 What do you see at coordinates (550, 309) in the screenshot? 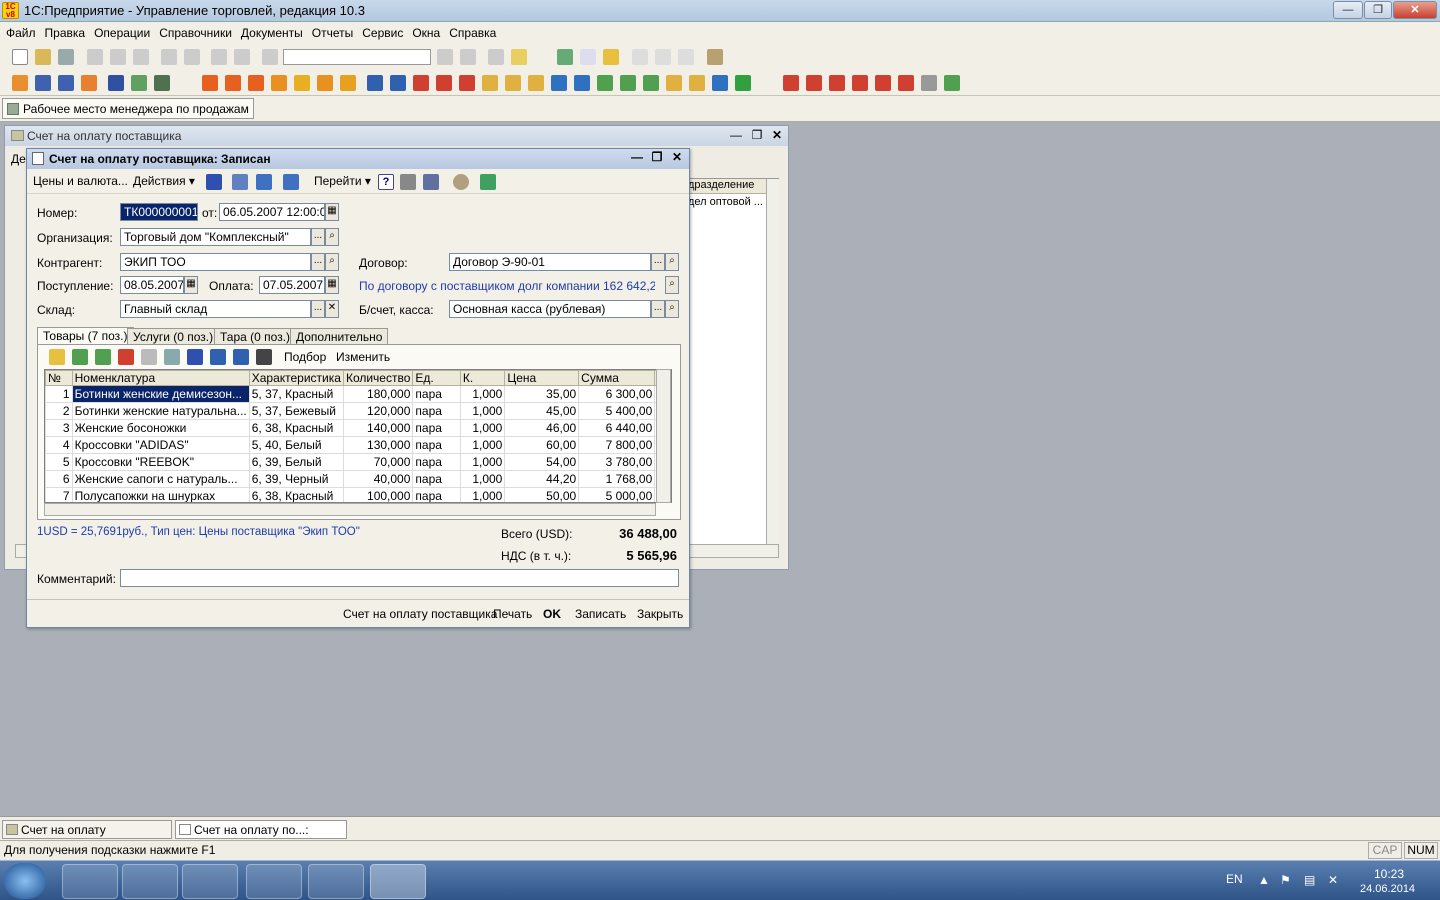
I see `cash-field: Основная касса (рублевая)` at bounding box center [550, 309].